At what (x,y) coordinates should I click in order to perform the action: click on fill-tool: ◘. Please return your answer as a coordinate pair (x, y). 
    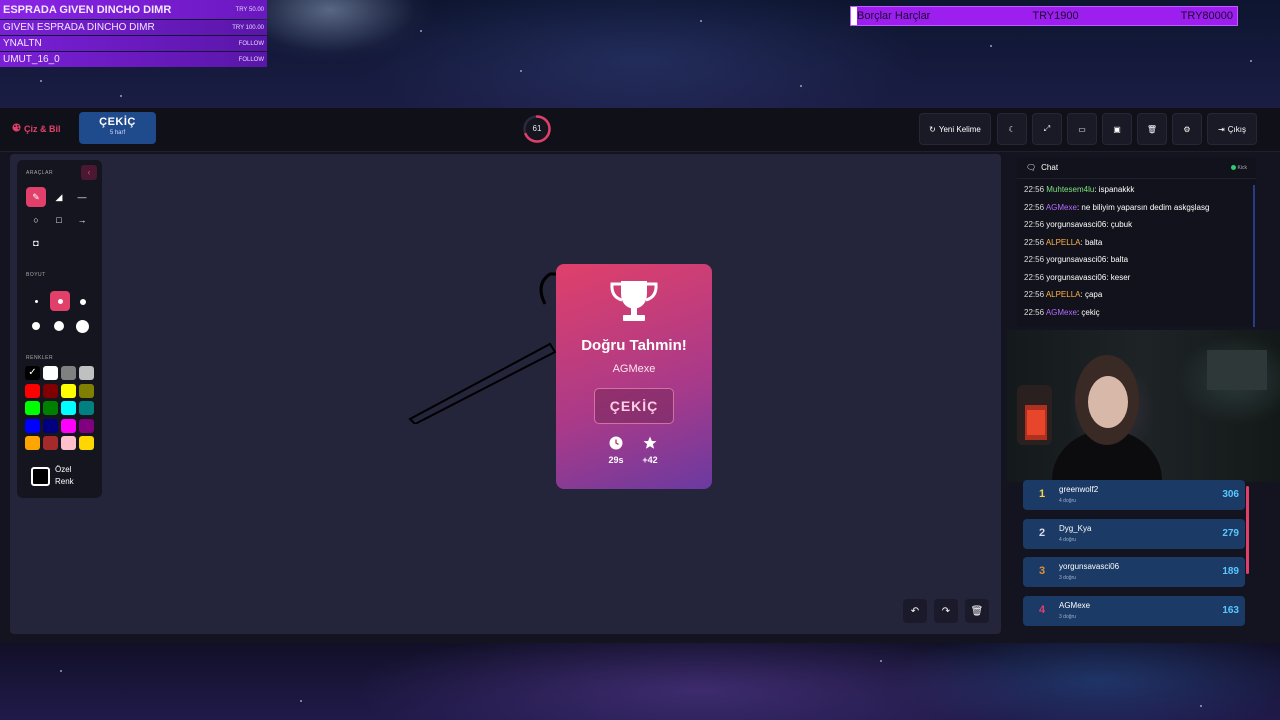
    Looking at the image, I should click on (36, 243).